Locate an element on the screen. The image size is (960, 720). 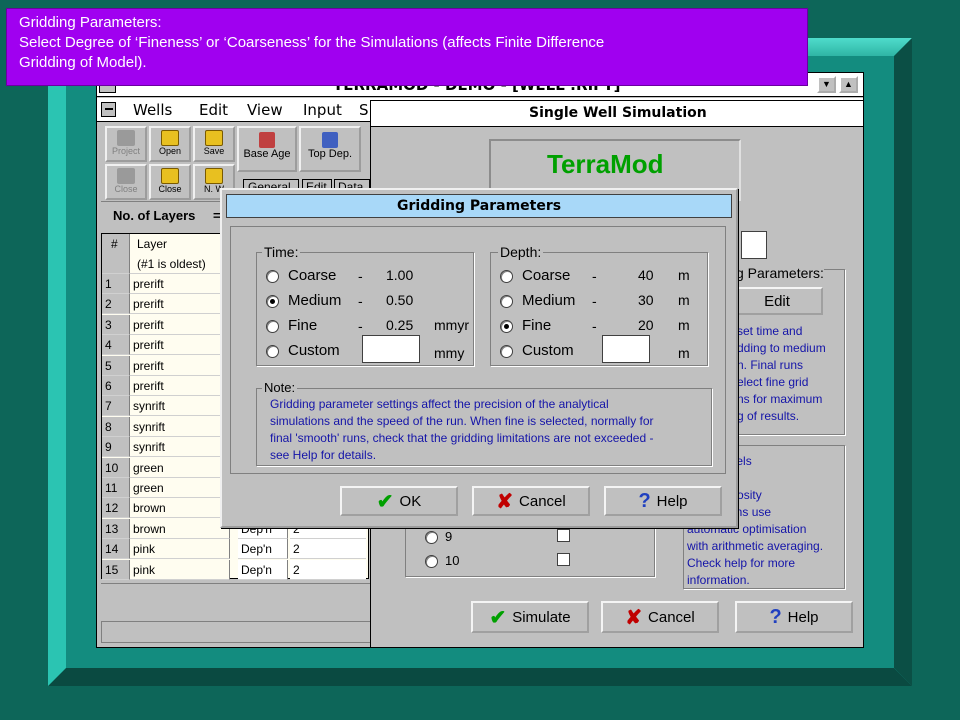
simulate-label: Simulate is located at coordinates (541, 617).